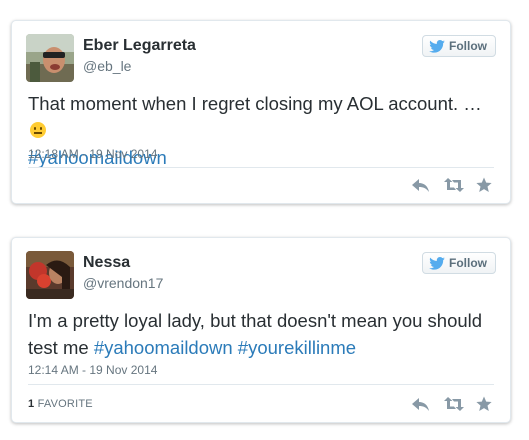  What do you see at coordinates (92, 370) in the screenshot?
I see `tweet-timestamp: 12:14 AM - 19 Nov 2014` at bounding box center [92, 370].